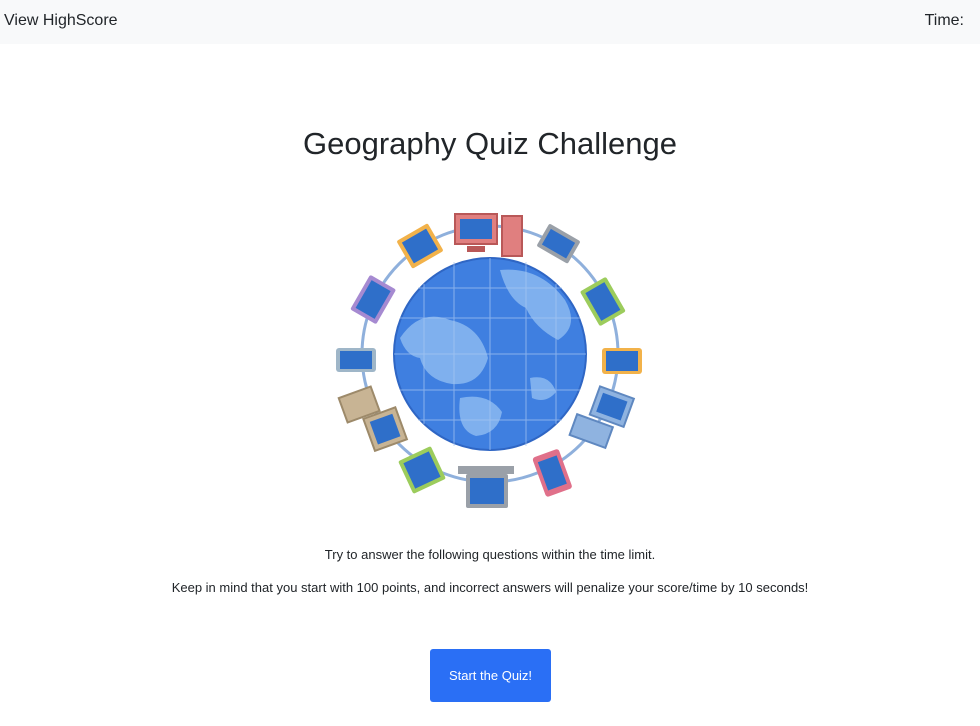 Image resolution: width=980 pixels, height=726 pixels. Describe the element at coordinates (490, 143) in the screenshot. I see `page-title: Geography Quiz Challenge` at that location.